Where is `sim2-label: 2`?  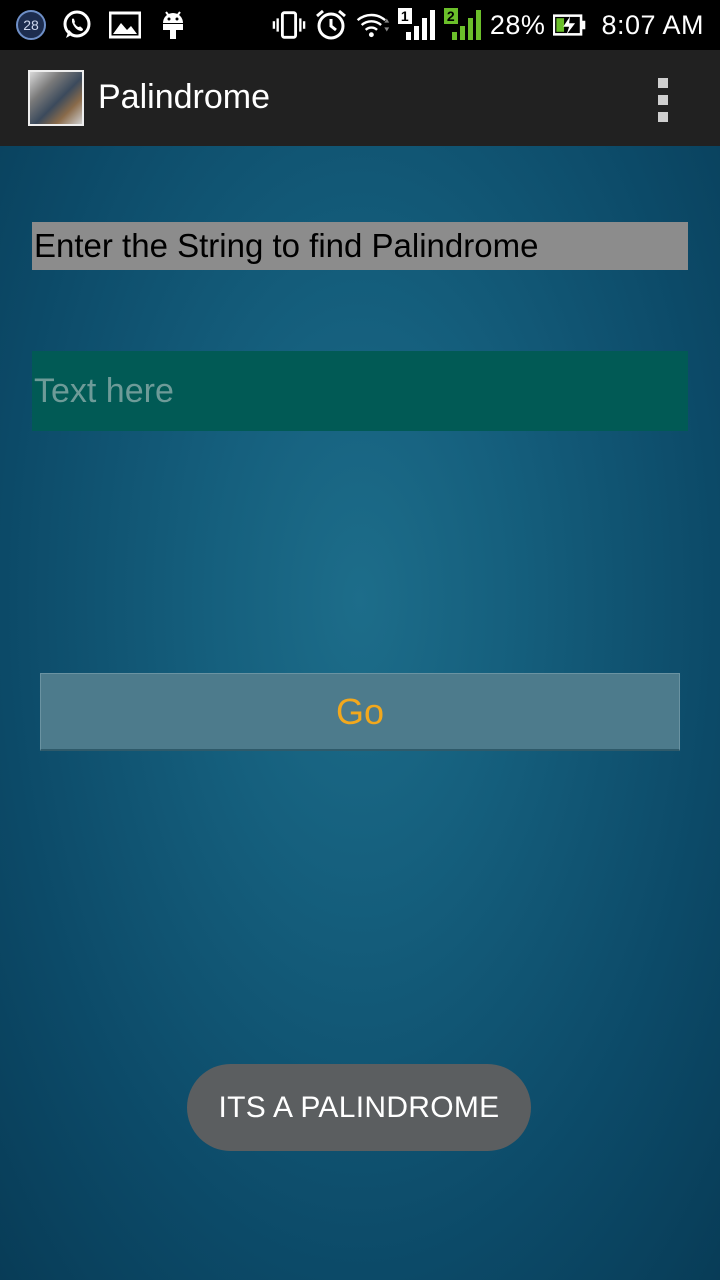
sim2-label: 2 is located at coordinates (450, 16).